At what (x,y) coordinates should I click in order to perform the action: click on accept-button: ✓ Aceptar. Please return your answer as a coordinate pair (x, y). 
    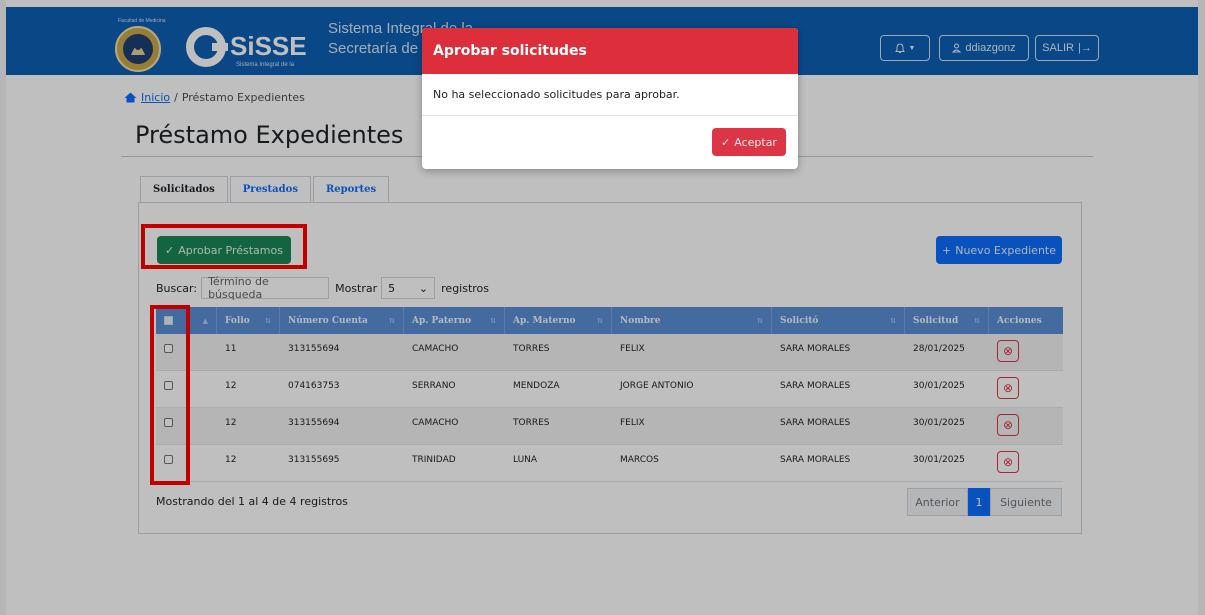
    Looking at the image, I should click on (749, 142).